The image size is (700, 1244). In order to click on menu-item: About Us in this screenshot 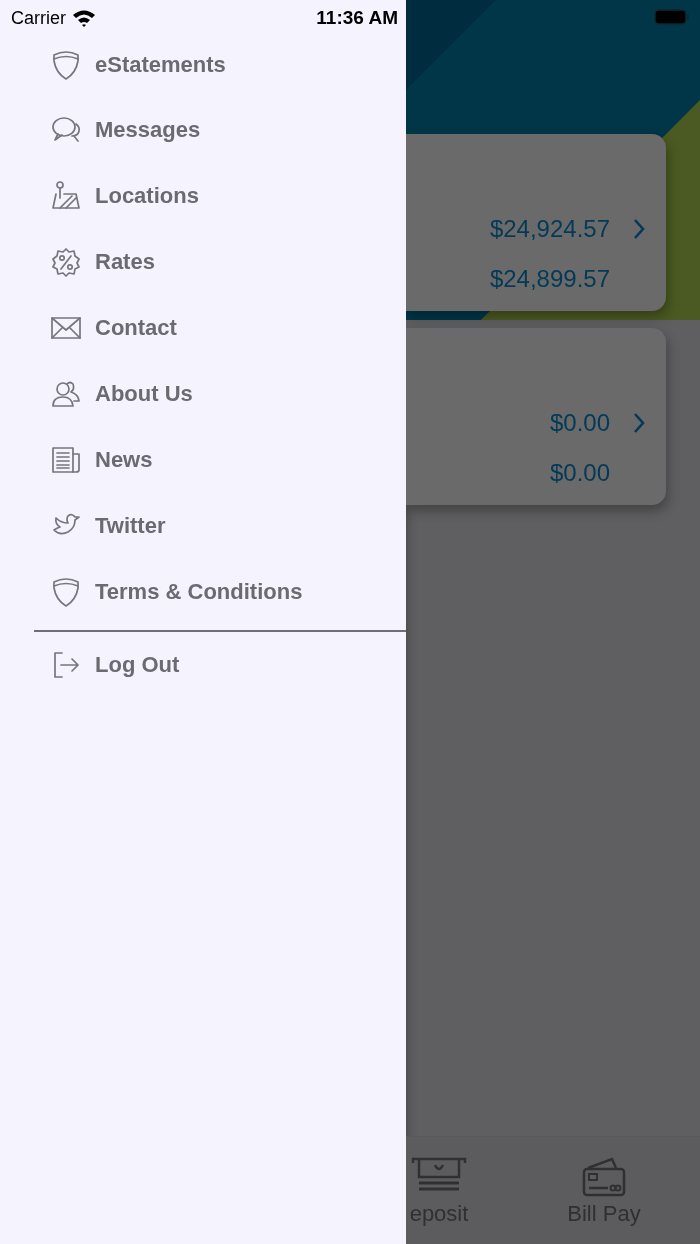, I will do `click(203, 394)`.